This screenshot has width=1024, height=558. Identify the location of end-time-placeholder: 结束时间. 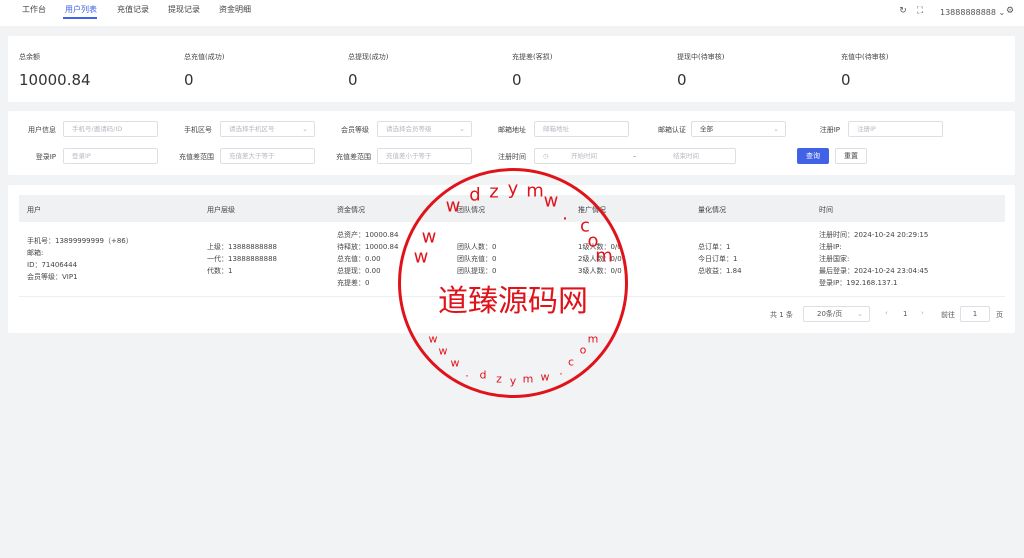
(686, 156).